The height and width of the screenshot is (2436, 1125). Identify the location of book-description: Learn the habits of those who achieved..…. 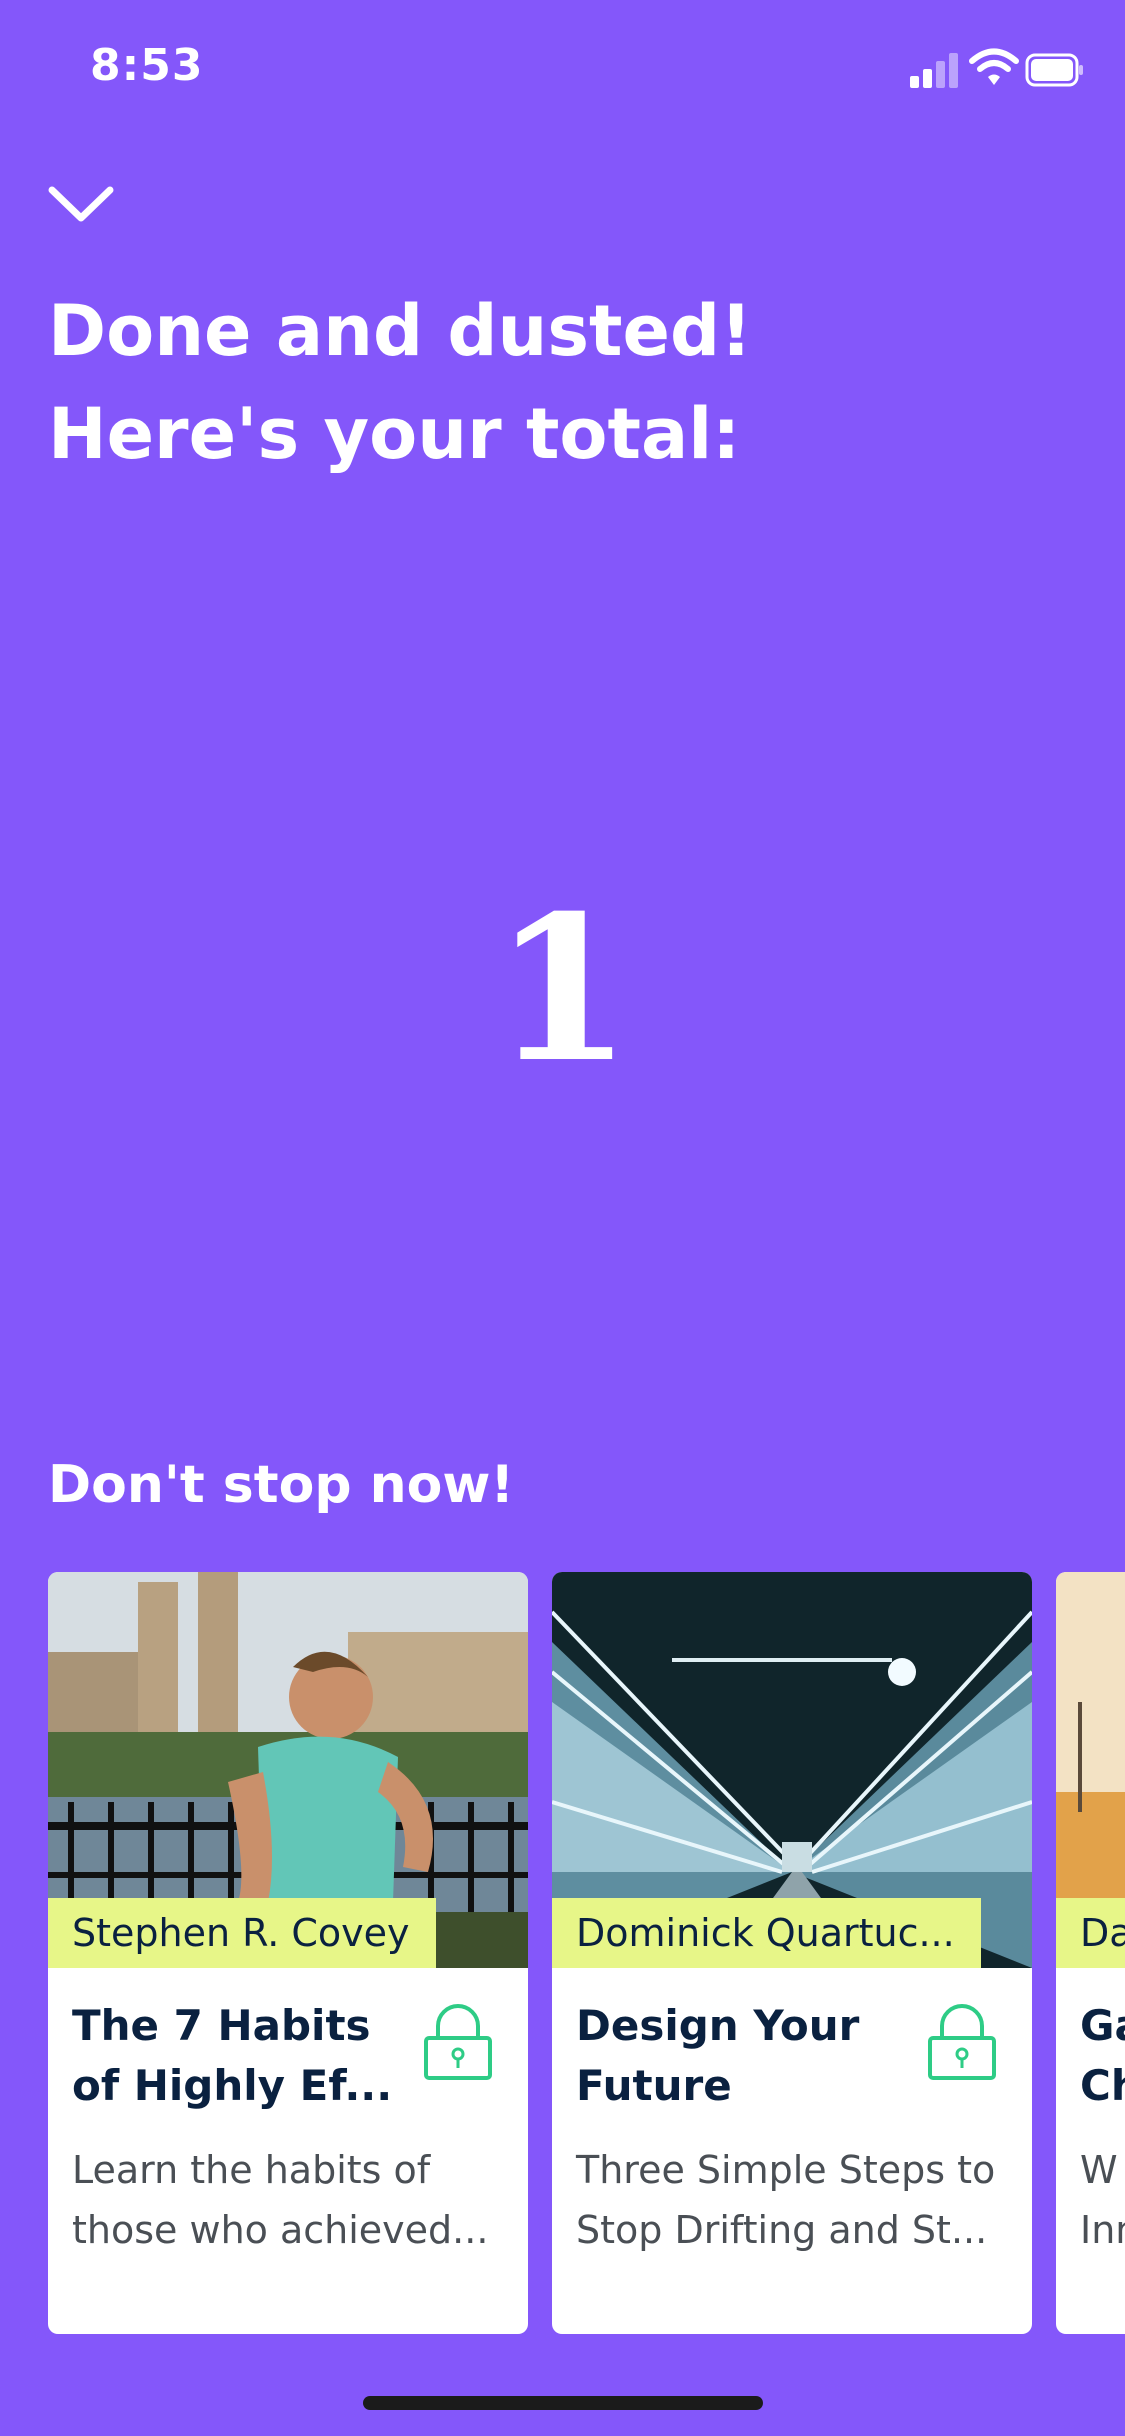
(280, 2200).